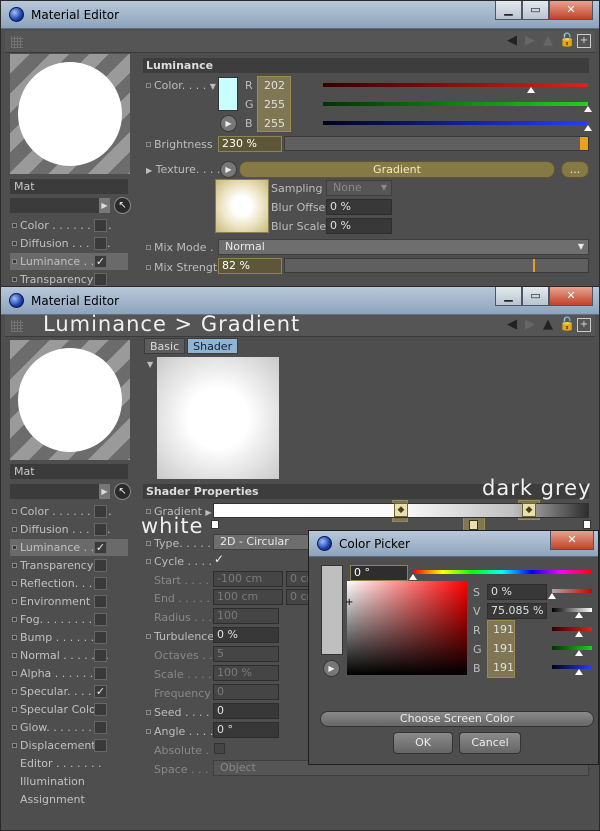  Describe the element at coordinates (455, 123) in the screenshot. I see `b-slider` at that location.